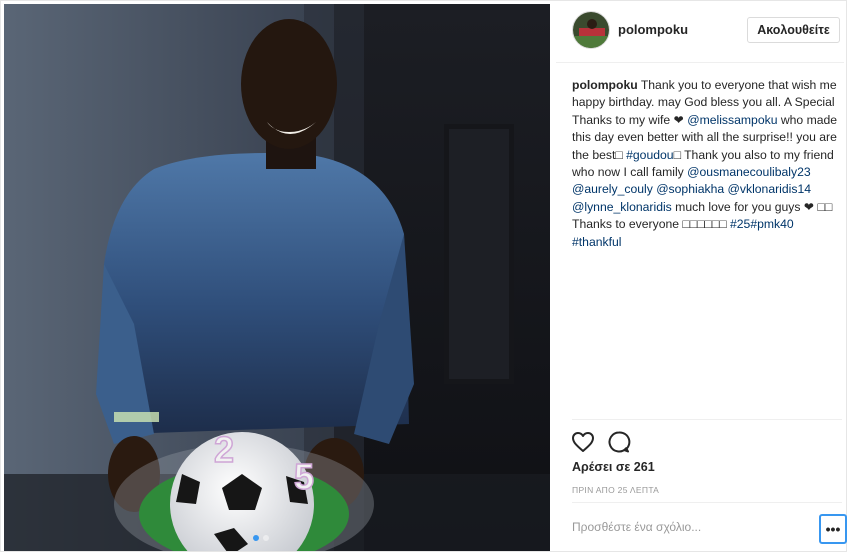 The image size is (847, 552). I want to click on avatar, so click(591, 30).